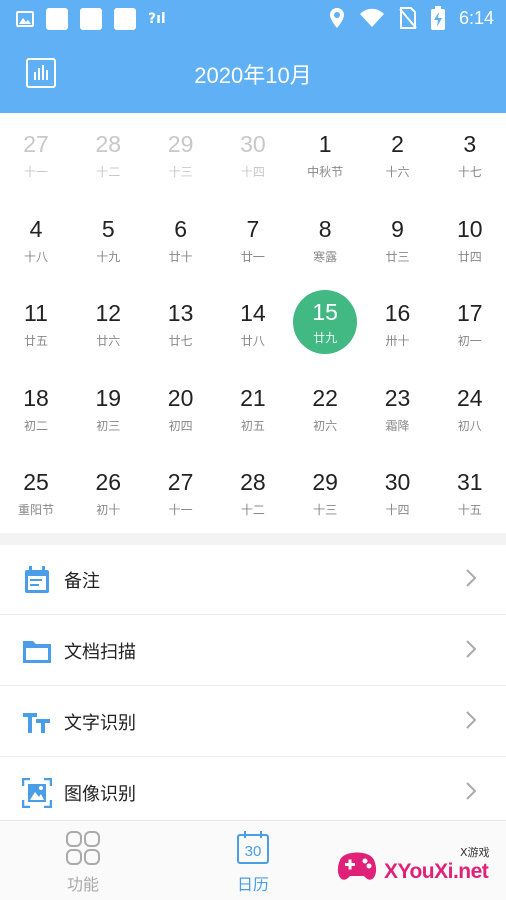 Image resolution: width=506 pixels, height=900 pixels. Describe the element at coordinates (397, 172) in the screenshot. I see `lunar-date: 十六` at that location.